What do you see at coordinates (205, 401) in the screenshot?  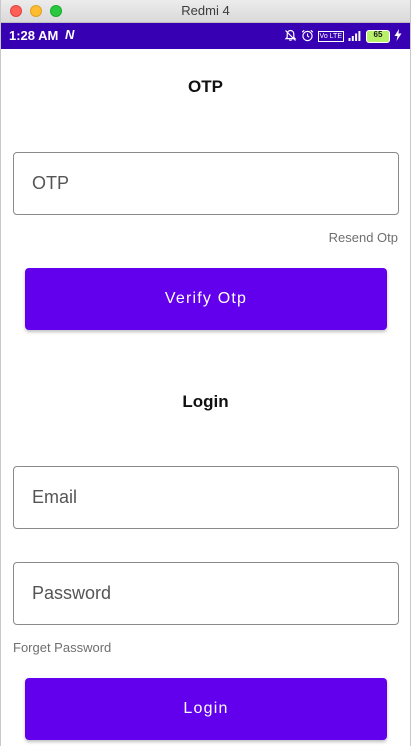 I see `login-section-title: Login` at bounding box center [205, 401].